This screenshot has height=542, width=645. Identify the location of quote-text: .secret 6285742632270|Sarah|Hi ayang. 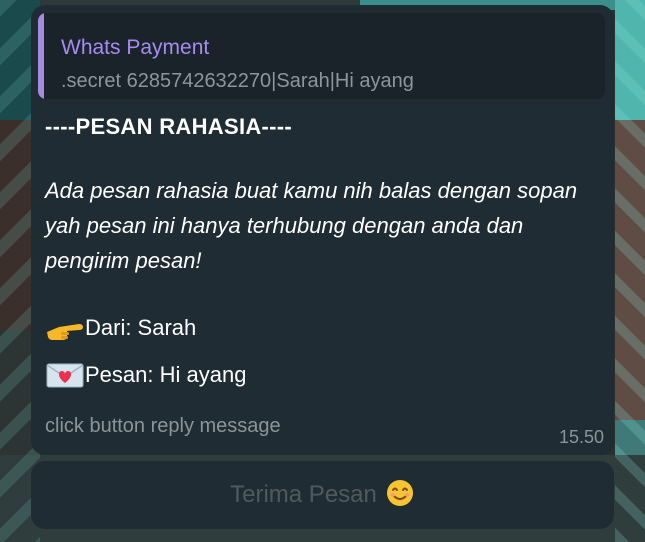
(237, 81).